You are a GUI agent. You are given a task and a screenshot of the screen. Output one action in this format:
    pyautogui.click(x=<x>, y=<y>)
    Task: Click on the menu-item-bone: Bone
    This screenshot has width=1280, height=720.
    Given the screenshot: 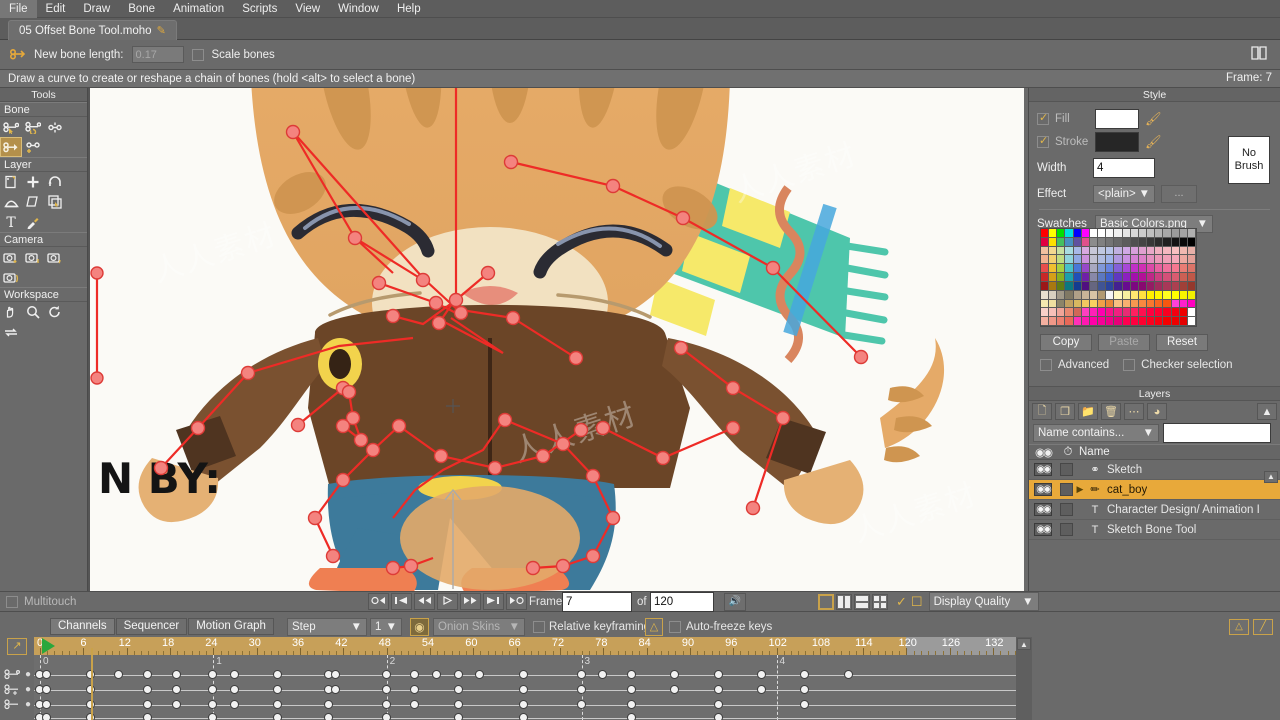 What is the action you would take?
    pyautogui.click(x=141, y=9)
    